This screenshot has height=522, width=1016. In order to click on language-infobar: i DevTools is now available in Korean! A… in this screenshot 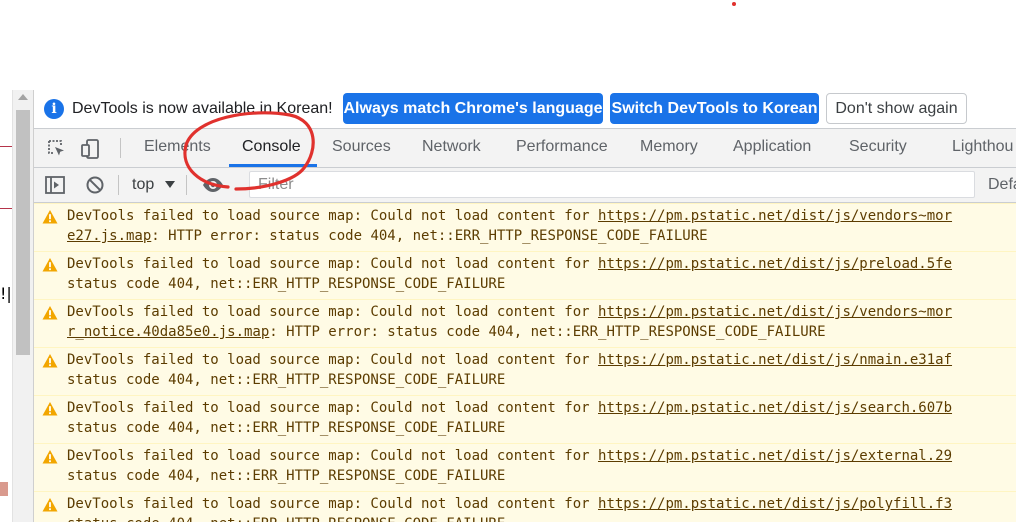, I will do `click(525, 109)`.